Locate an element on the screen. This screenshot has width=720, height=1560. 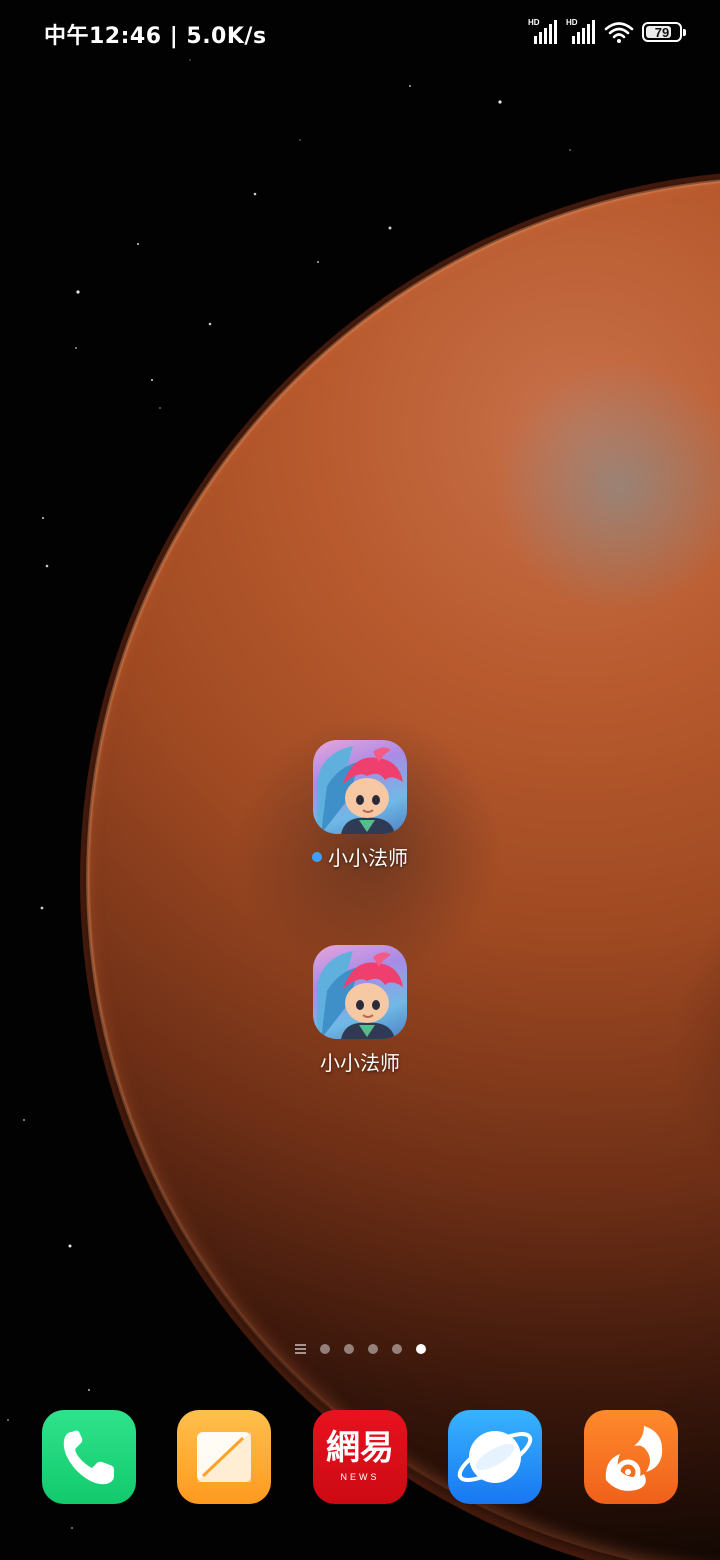
desktop-app-little-mage-1: 小小法师 is located at coordinates (360, 805).